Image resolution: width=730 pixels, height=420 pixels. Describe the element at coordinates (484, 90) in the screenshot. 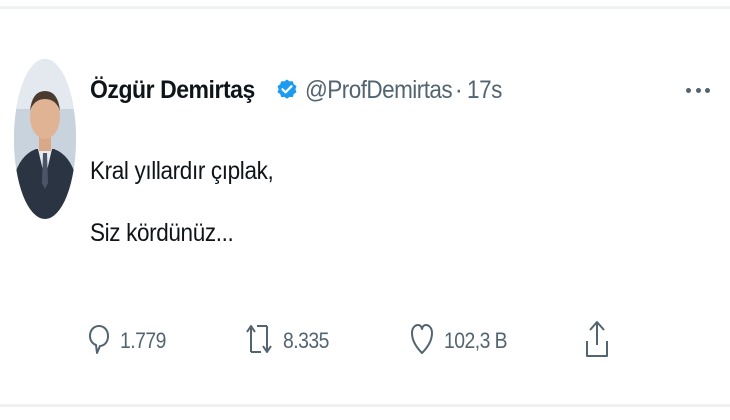

I see `timestamp: 17s` at that location.